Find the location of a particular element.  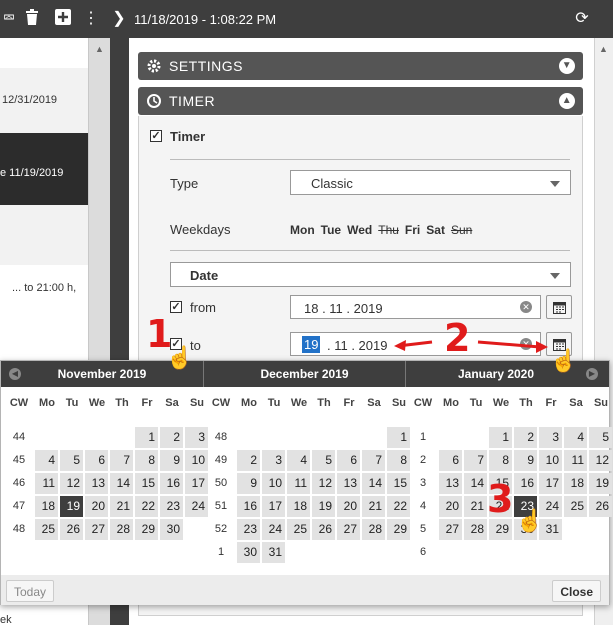

expand-icon: ⮹ is located at coordinates (9, 19).